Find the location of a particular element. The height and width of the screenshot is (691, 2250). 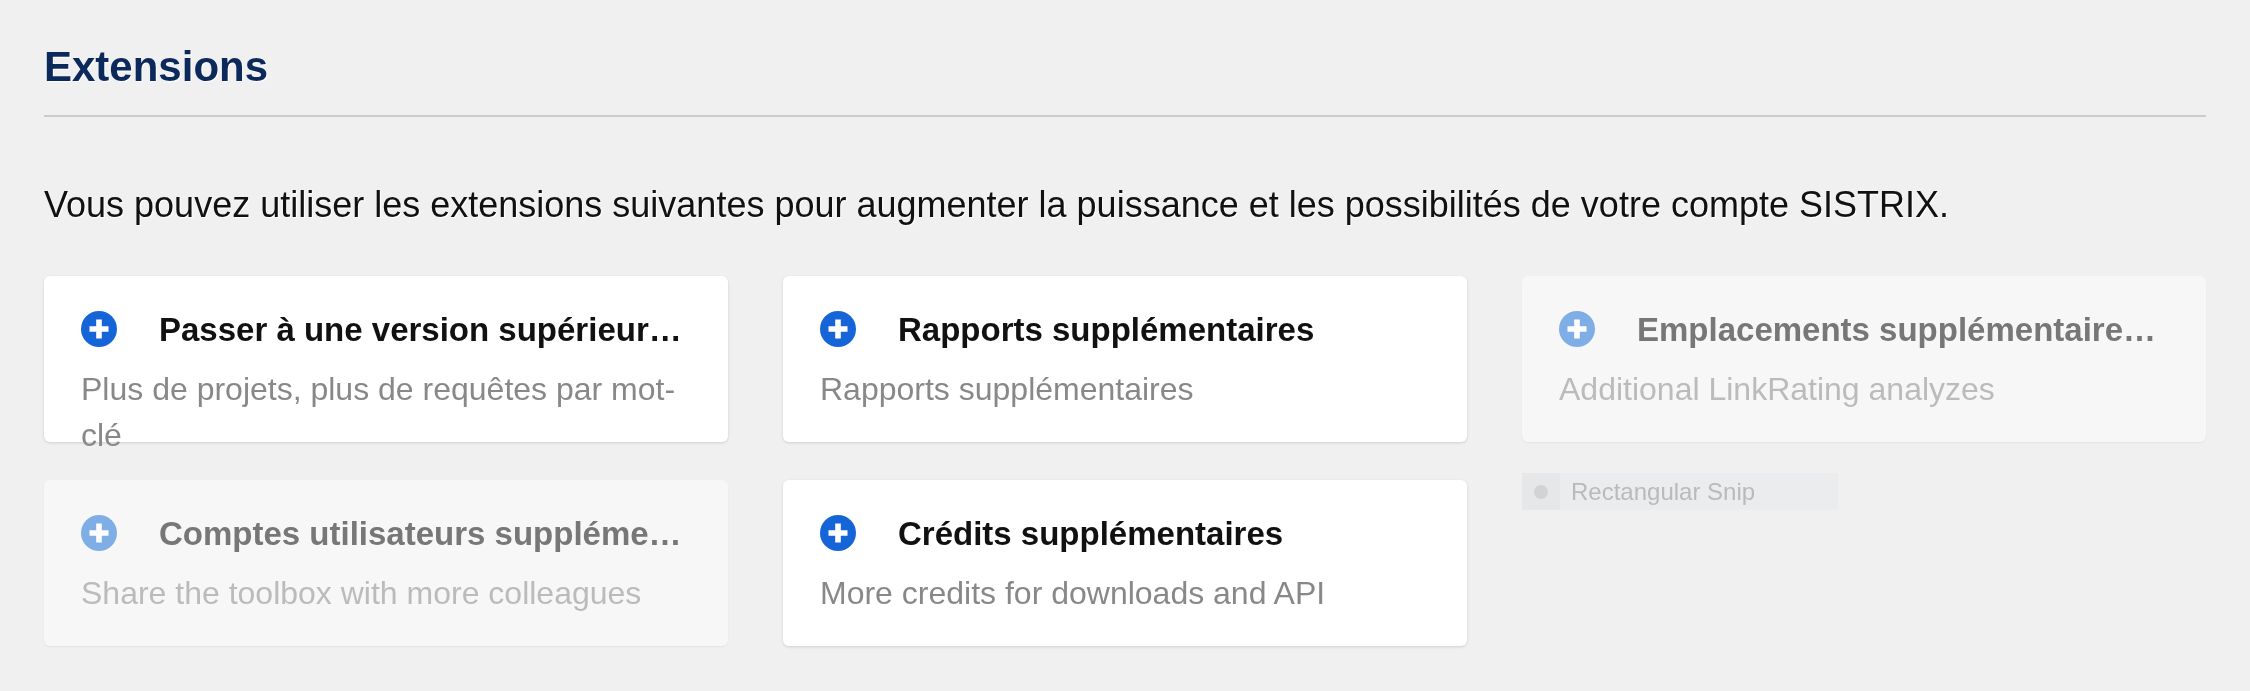

extension-title: Rapports supplémentaires is located at coordinates (1106, 329).